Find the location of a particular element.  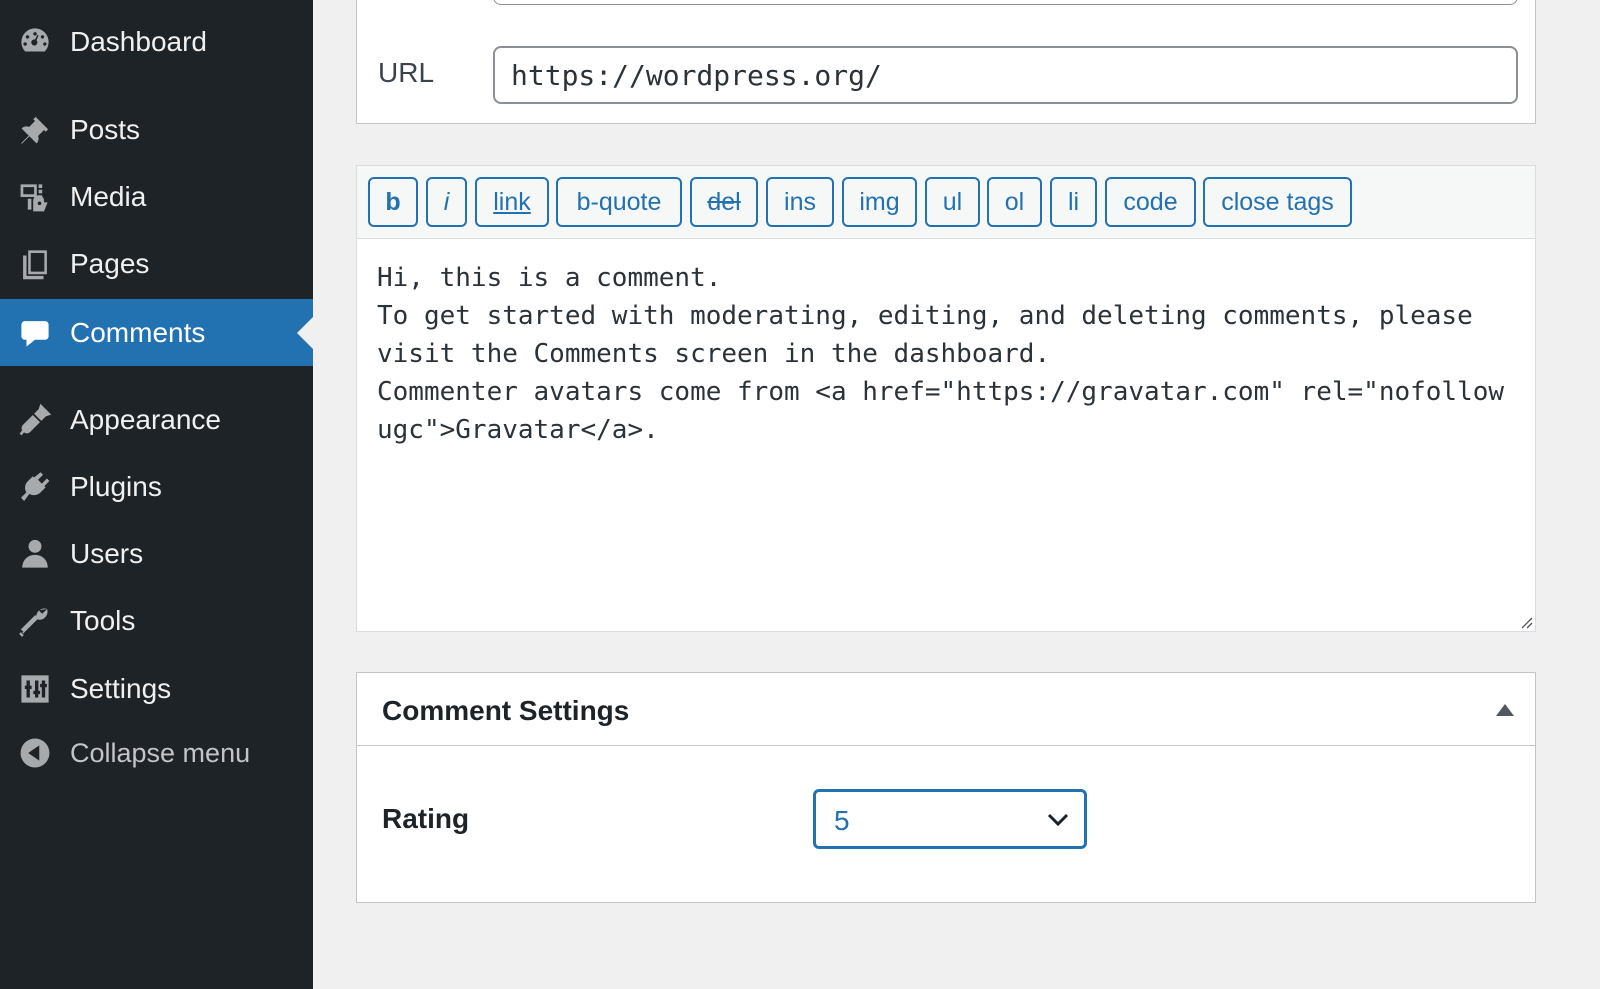

sidebar-item-pages: Pages is located at coordinates (156, 264).